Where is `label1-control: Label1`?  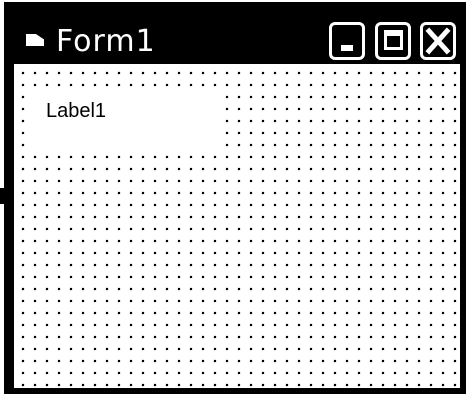
label1-control: Label1 is located at coordinates (125, 123).